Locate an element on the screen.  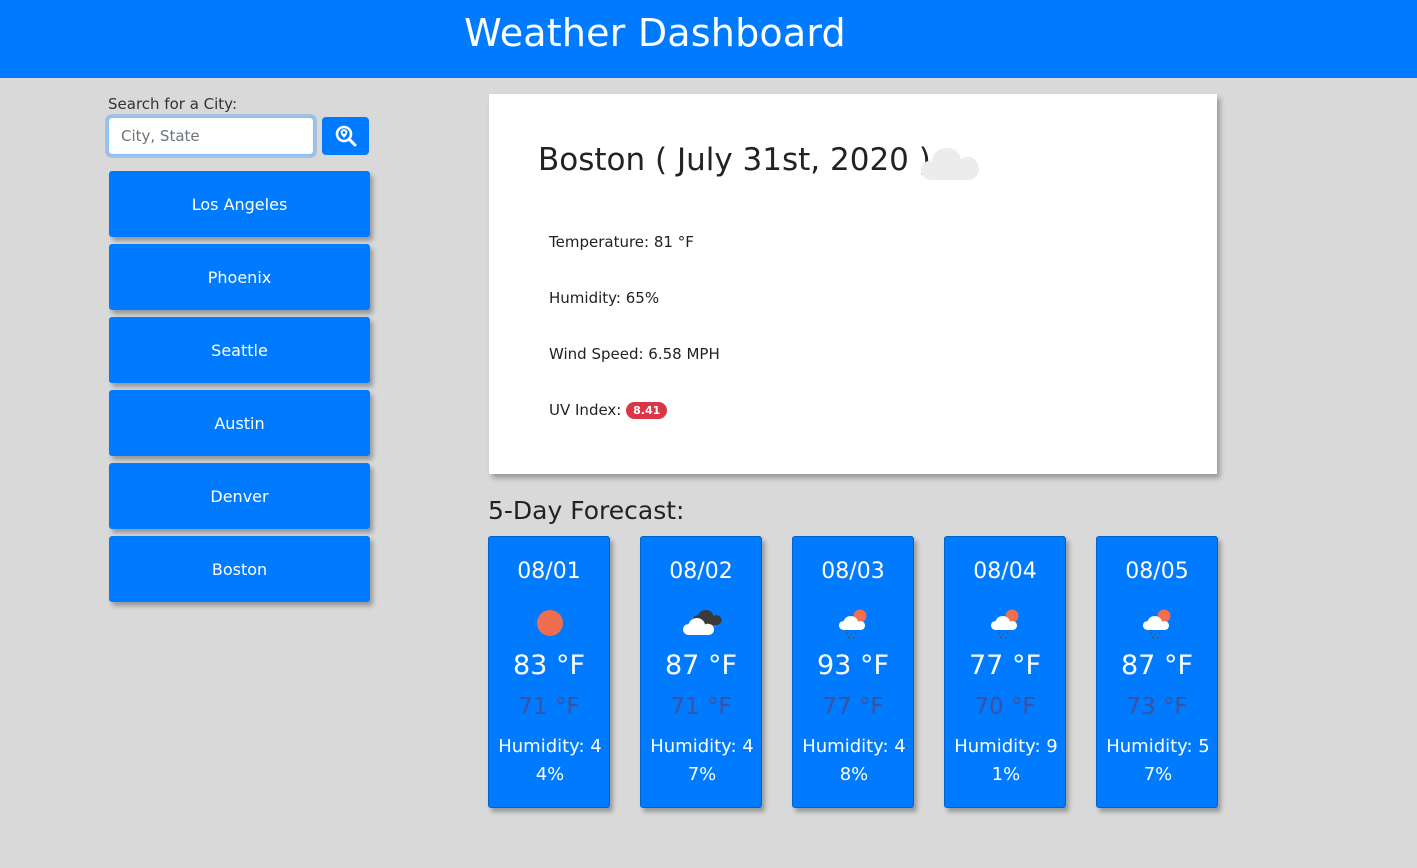
page-title: Weather Dashboard is located at coordinates (655, 33).